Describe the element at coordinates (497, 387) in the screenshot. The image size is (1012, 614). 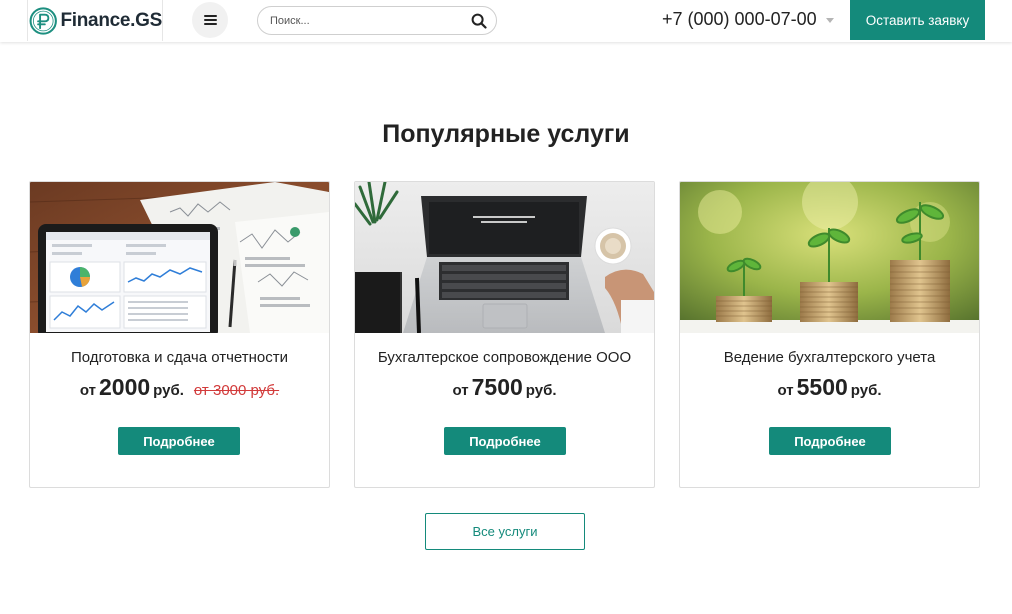
I see `price-amount: 7500` at that location.